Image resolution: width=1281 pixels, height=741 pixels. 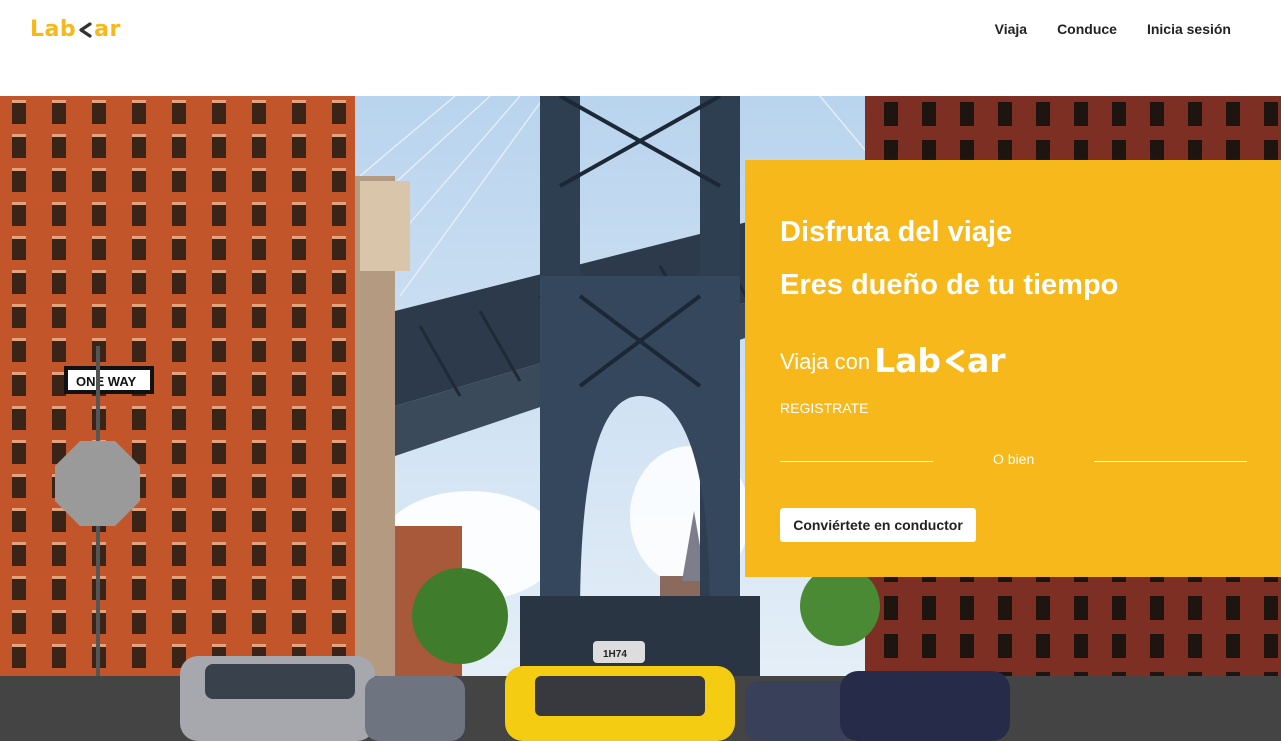 What do you see at coordinates (1011, 29) in the screenshot?
I see `nav-link-viaja: Viaja` at bounding box center [1011, 29].